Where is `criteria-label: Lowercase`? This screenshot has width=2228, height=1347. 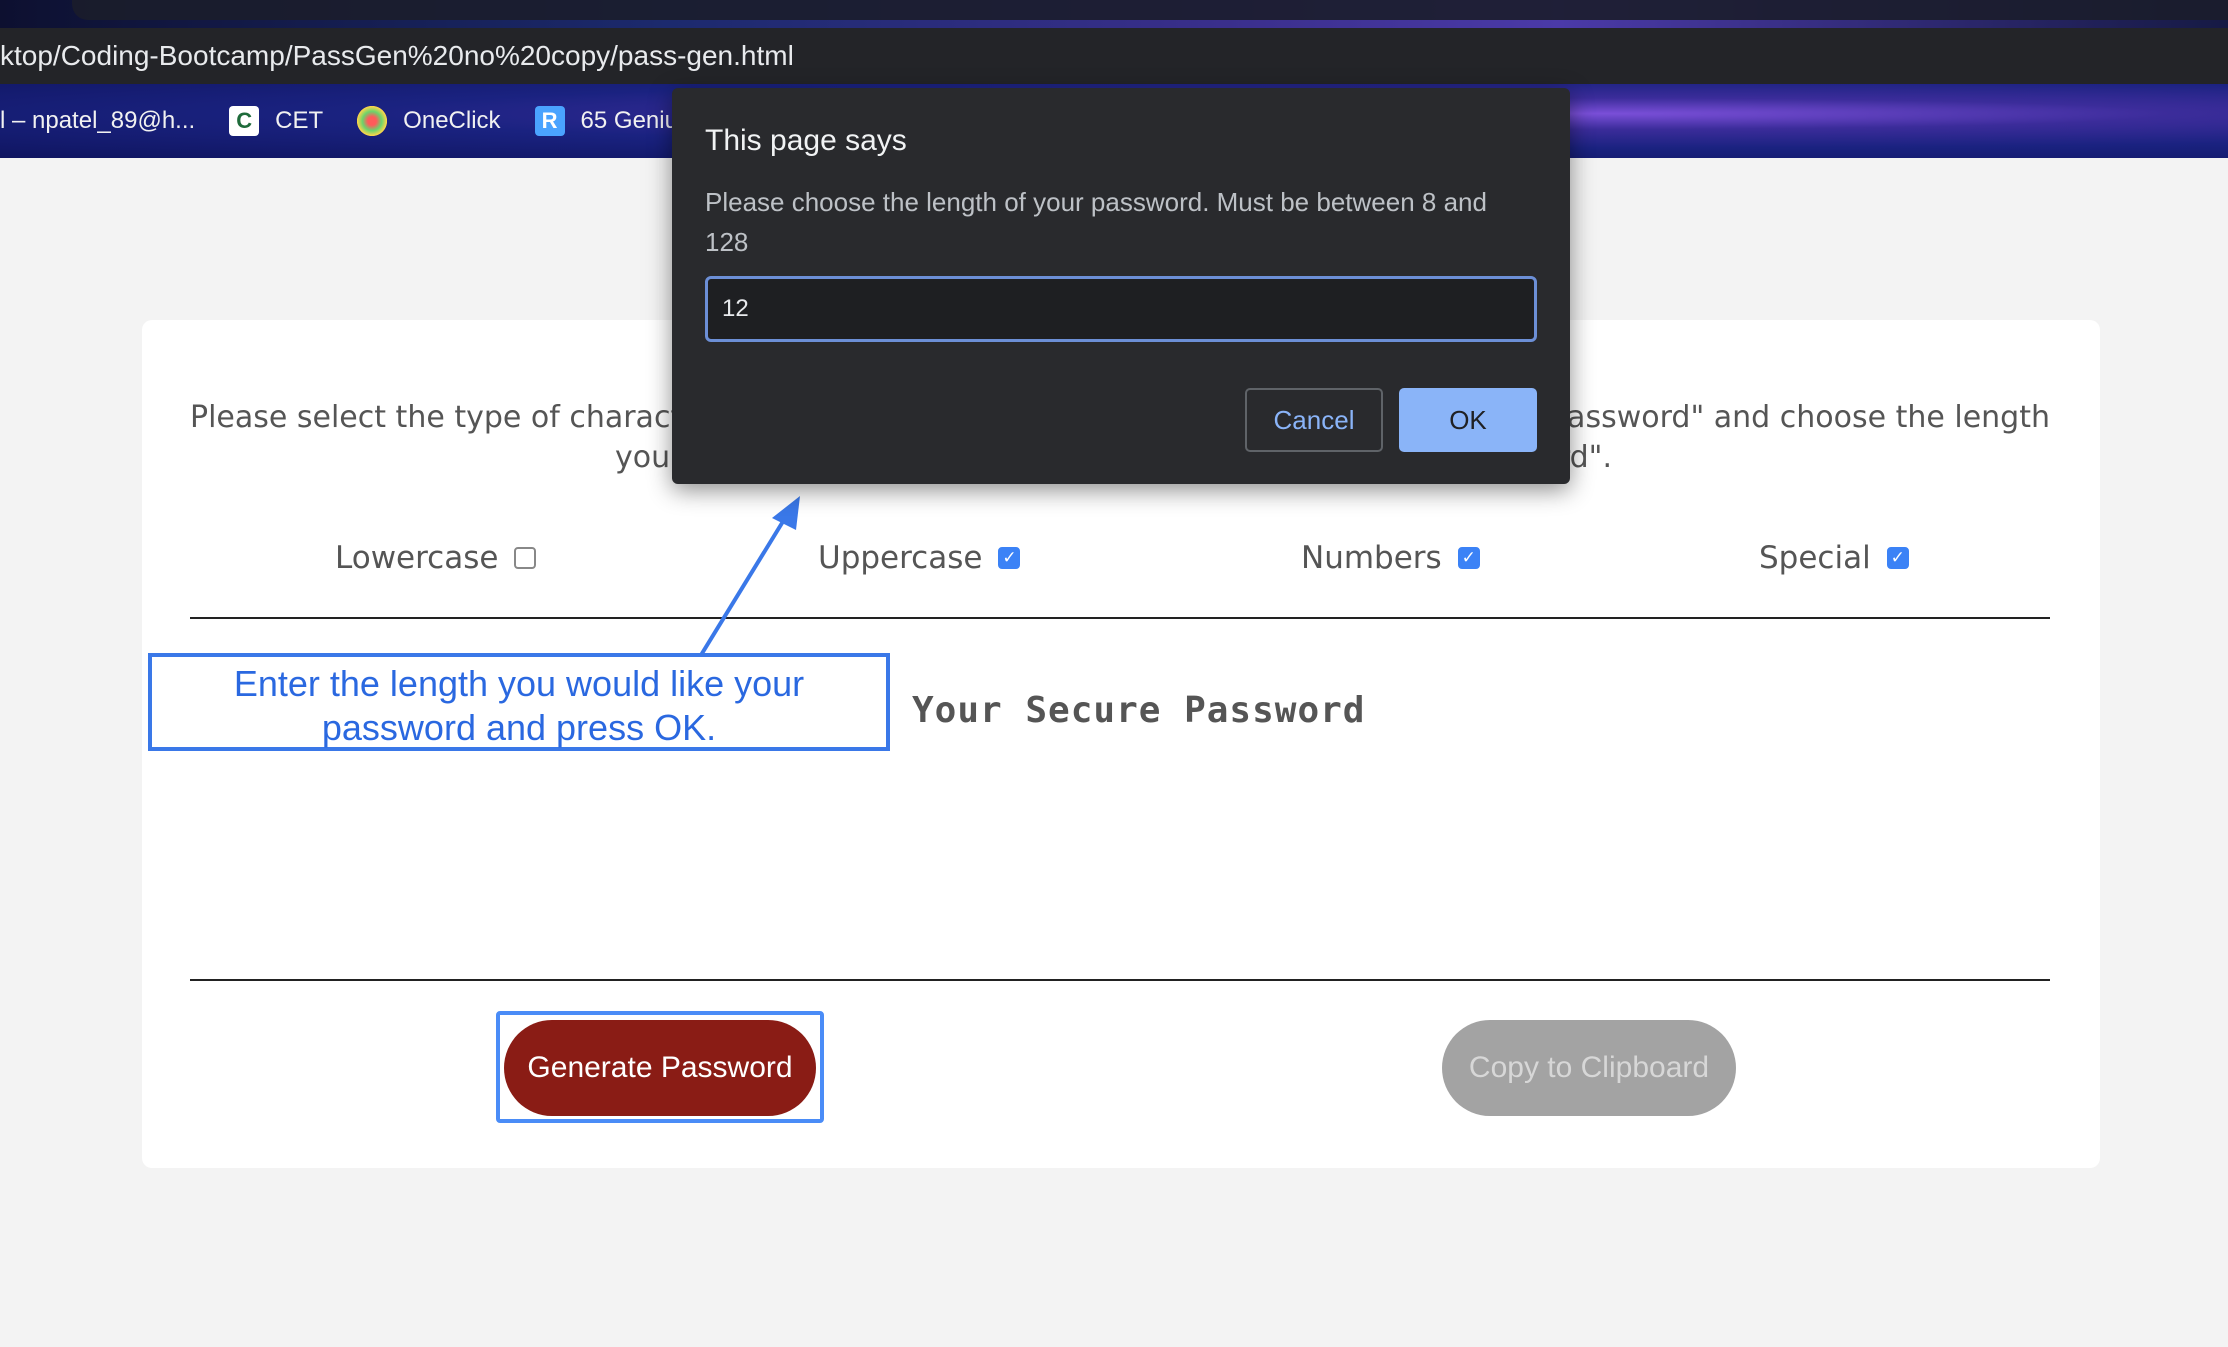
criteria-label: Lowercase is located at coordinates (417, 558).